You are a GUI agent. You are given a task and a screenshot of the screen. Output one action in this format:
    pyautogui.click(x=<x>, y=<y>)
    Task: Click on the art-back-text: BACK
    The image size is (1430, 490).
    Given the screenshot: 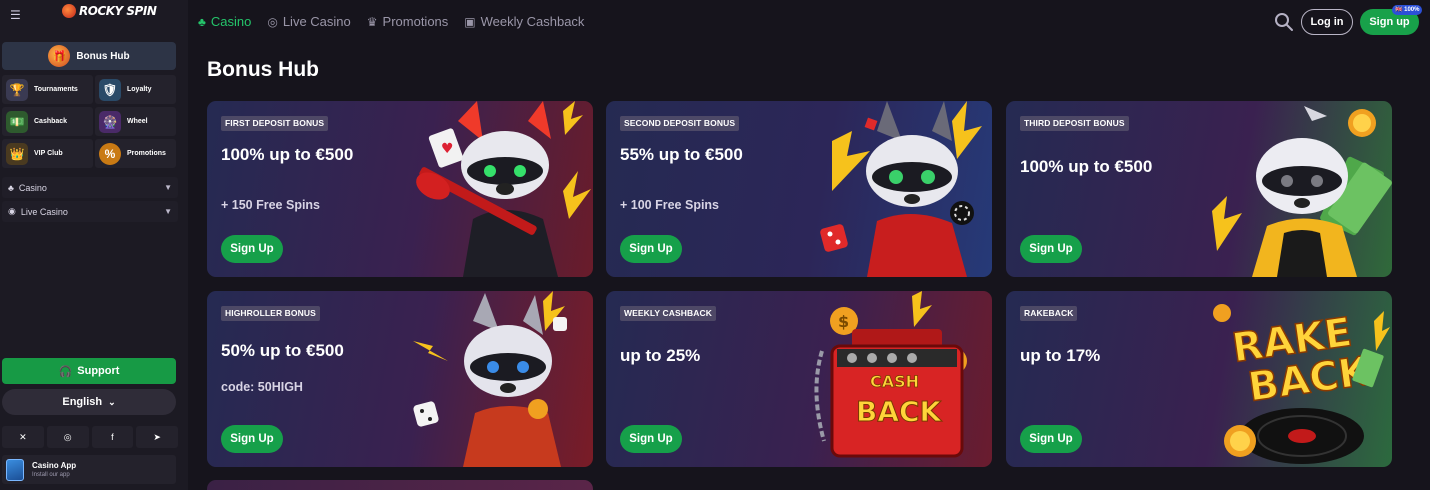 What is the action you would take?
    pyautogui.click(x=899, y=411)
    